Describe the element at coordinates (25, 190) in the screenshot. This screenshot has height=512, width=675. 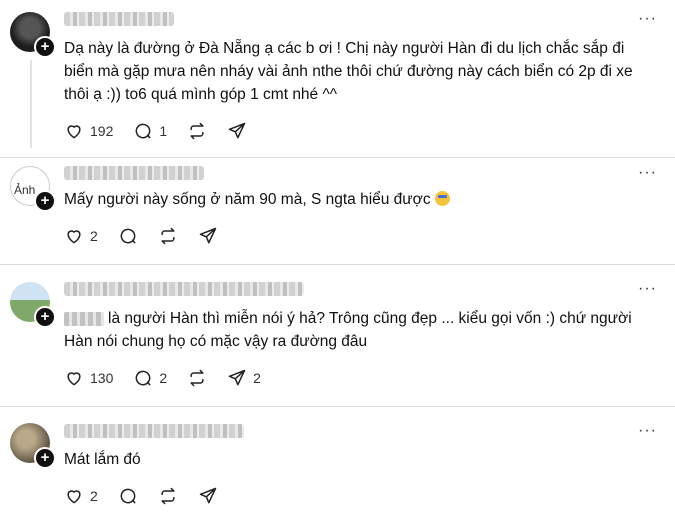
I see `avatar-alt-text: Ảnh` at that location.